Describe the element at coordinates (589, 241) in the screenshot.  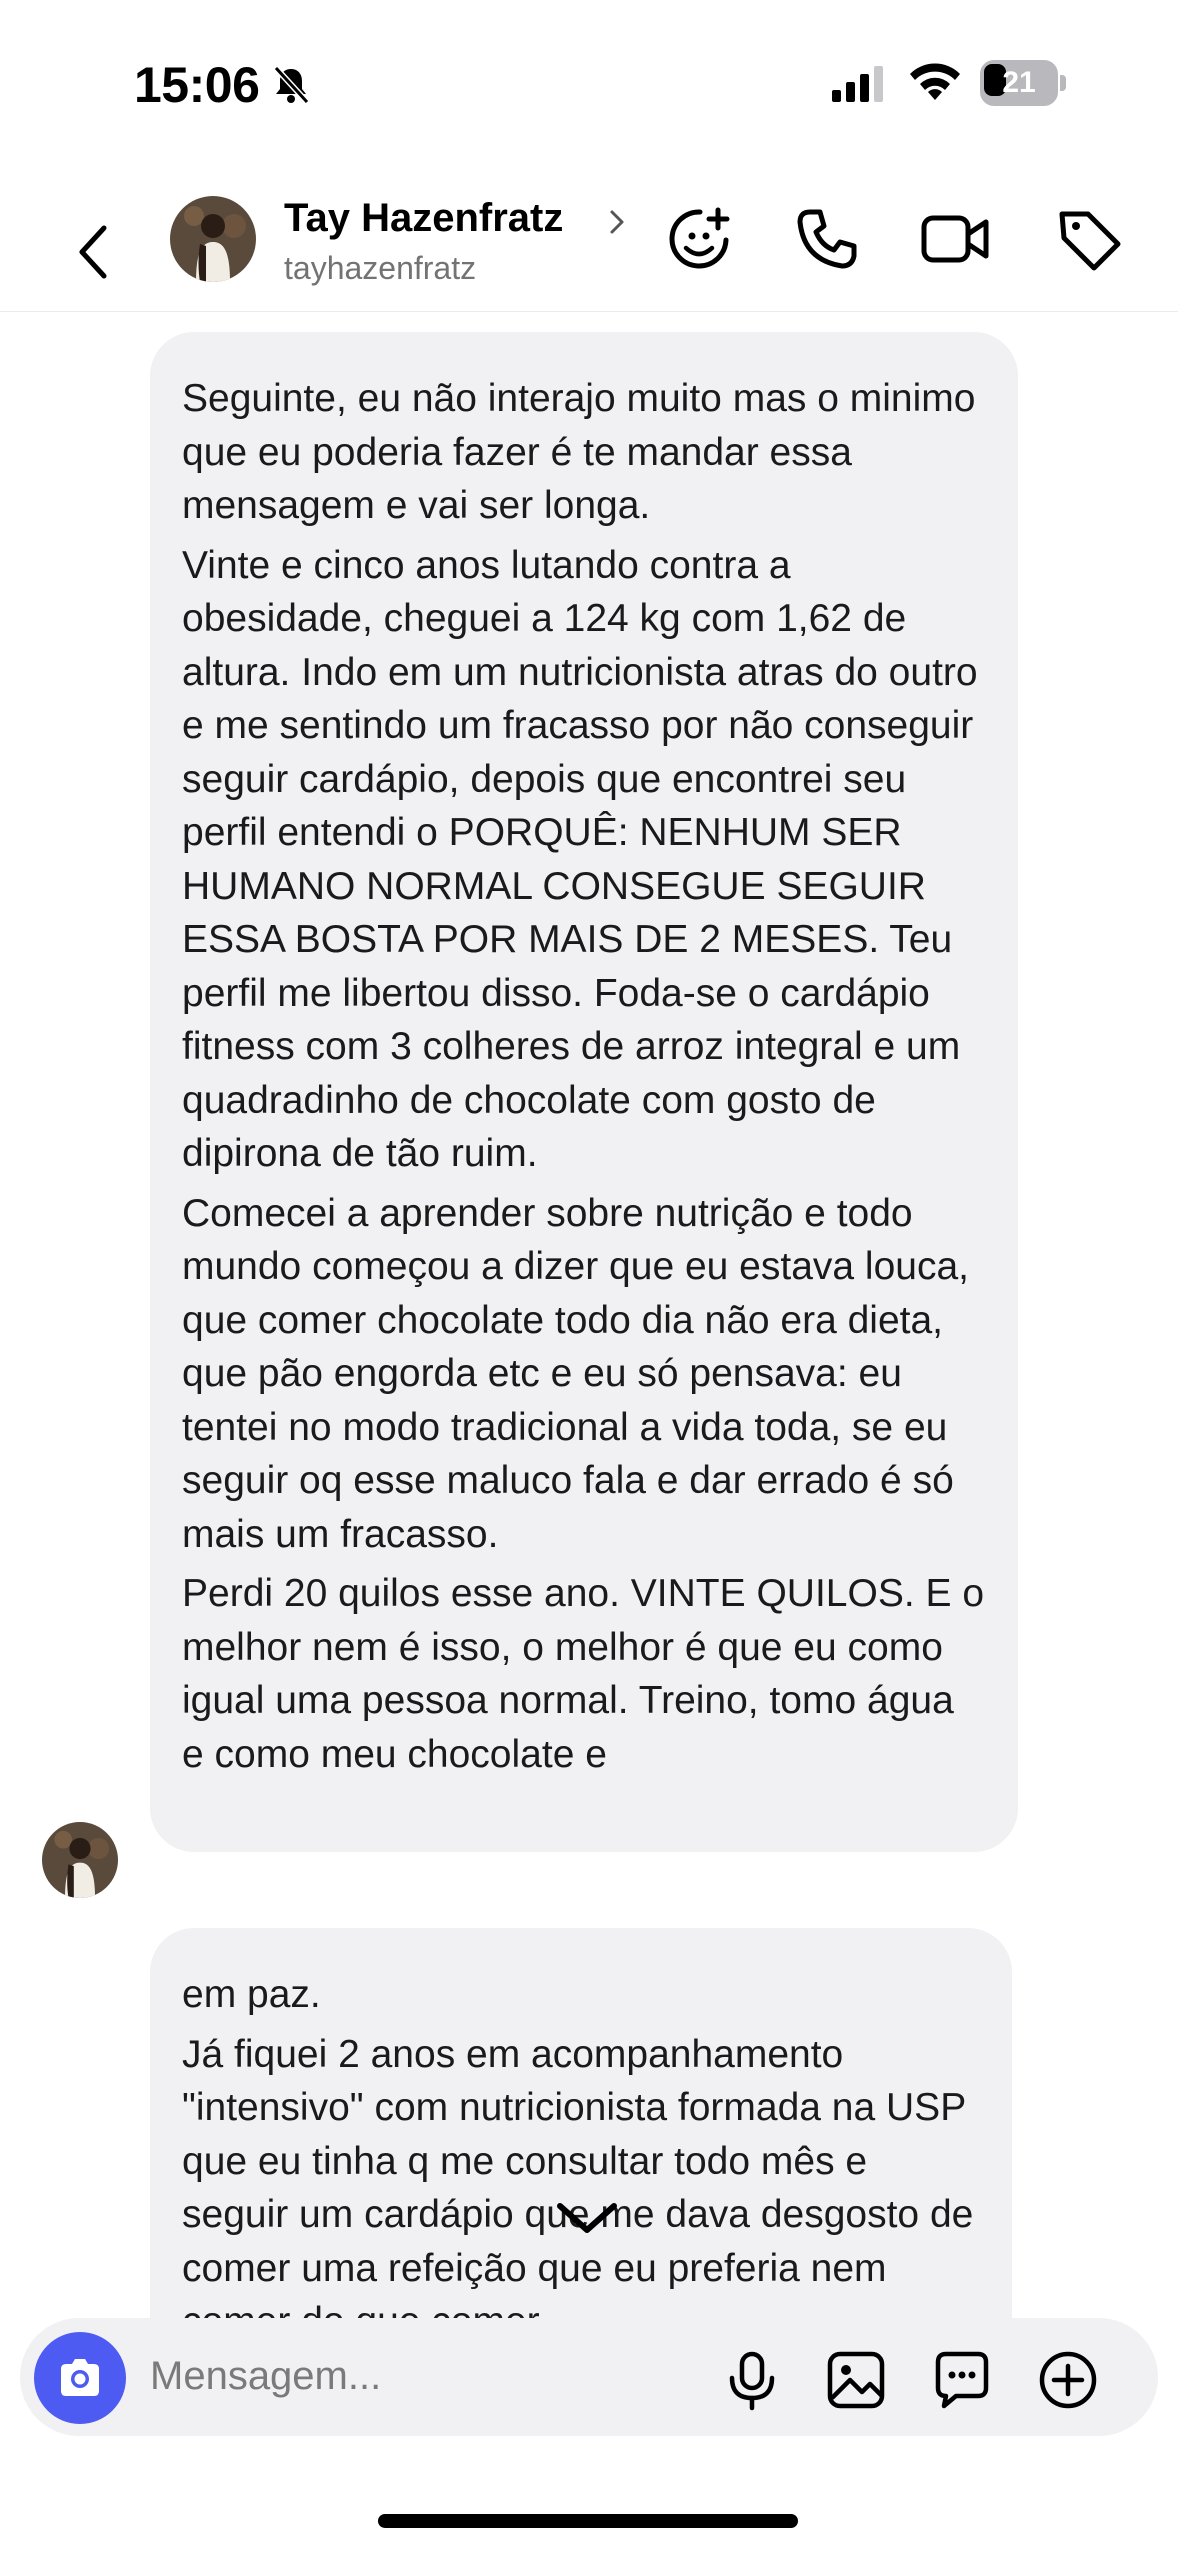
I see `chat-header: Tay Hazenfratz tayhazenfratz` at that location.